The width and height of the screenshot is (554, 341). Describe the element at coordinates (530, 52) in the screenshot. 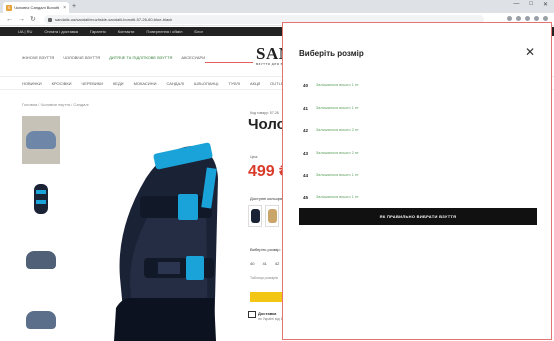

I see `close-icon: ✕` at that location.